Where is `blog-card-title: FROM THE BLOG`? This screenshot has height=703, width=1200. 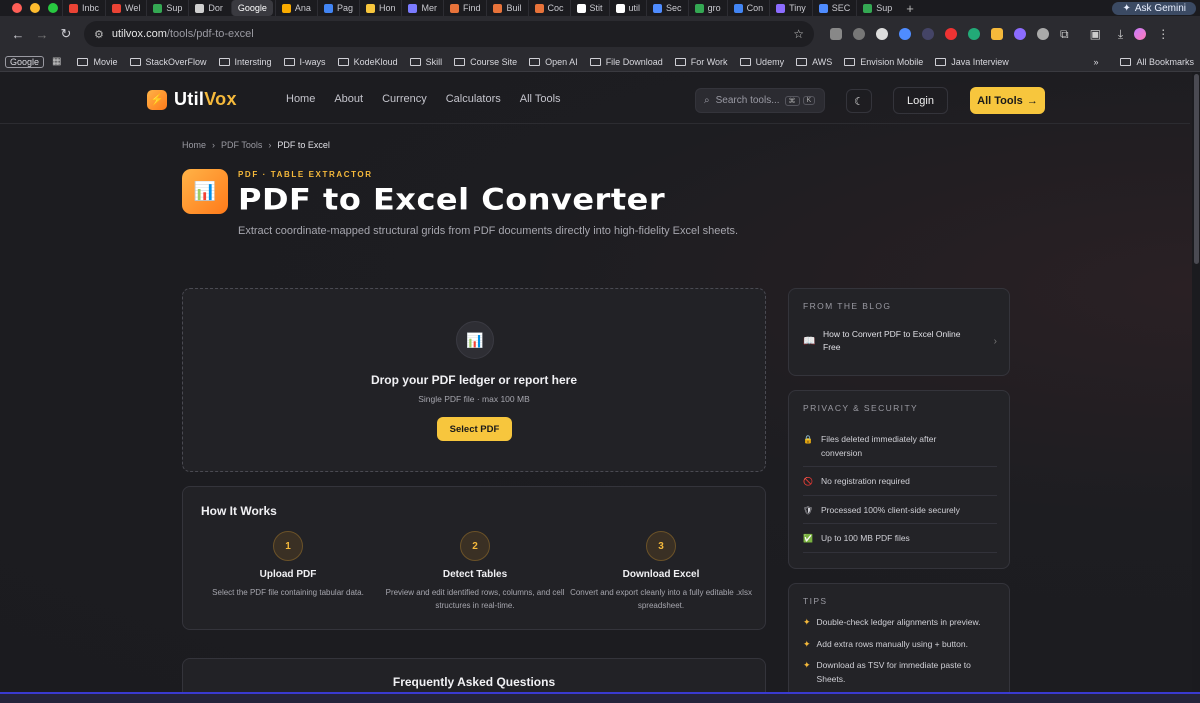
blog-card-title: FROM THE BLOG is located at coordinates (847, 306).